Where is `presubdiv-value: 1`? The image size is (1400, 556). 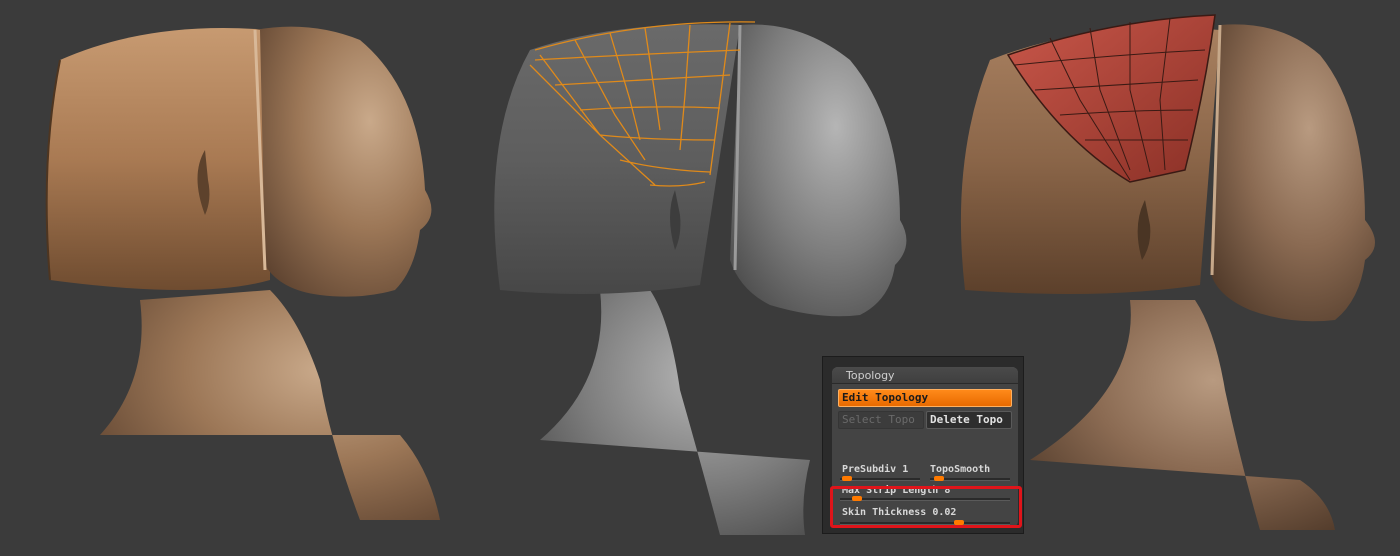
presubdiv-value: 1 is located at coordinates (905, 469).